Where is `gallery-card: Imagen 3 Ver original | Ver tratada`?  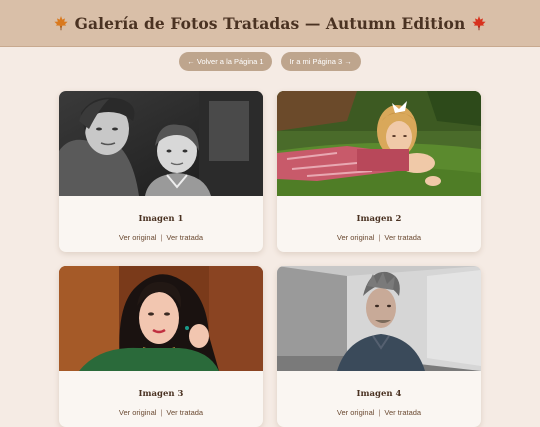 gallery-card: Imagen 3 Ver original | Ver tratada is located at coordinates (161, 346).